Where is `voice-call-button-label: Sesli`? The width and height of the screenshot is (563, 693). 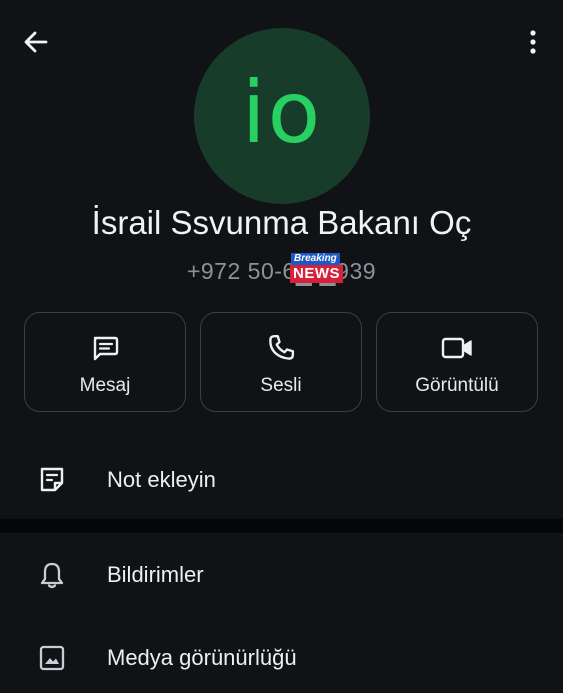 voice-call-button-label: Sesli is located at coordinates (281, 385).